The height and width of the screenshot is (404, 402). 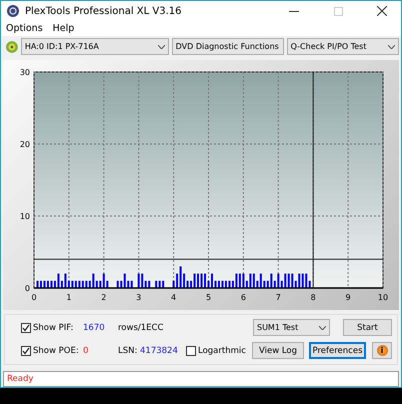 What do you see at coordinates (348, 297) in the screenshot?
I see `x-tick-label: 9` at bounding box center [348, 297].